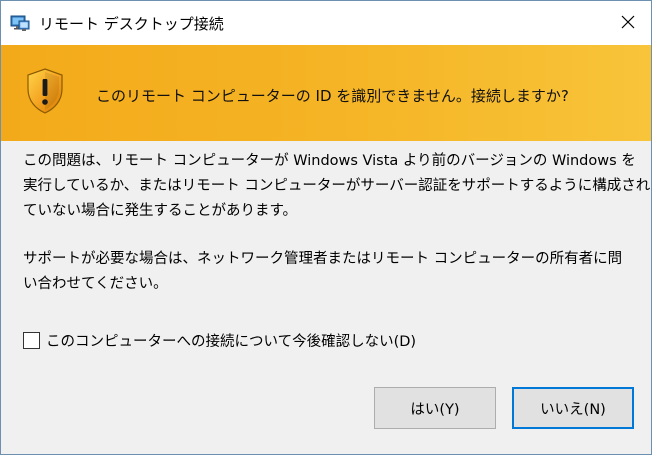  What do you see at coordinates (326, 23) in the screenshot?
I see `title-bar: リモート デスクトップ接続` at bounding box center [326, 23].